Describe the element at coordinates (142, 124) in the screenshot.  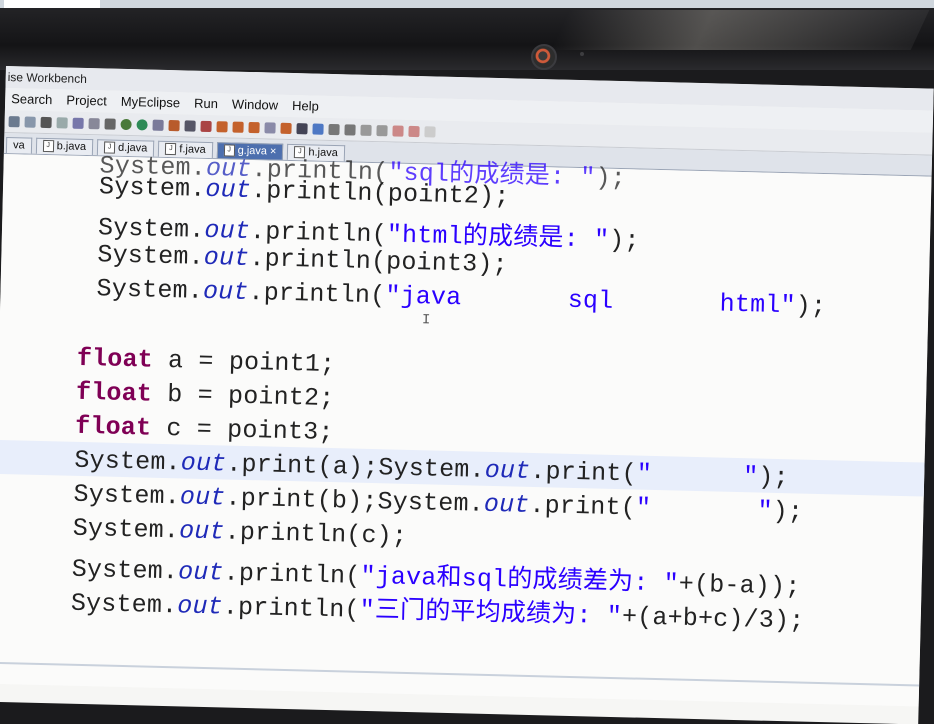
I see `run-icon` at that location.